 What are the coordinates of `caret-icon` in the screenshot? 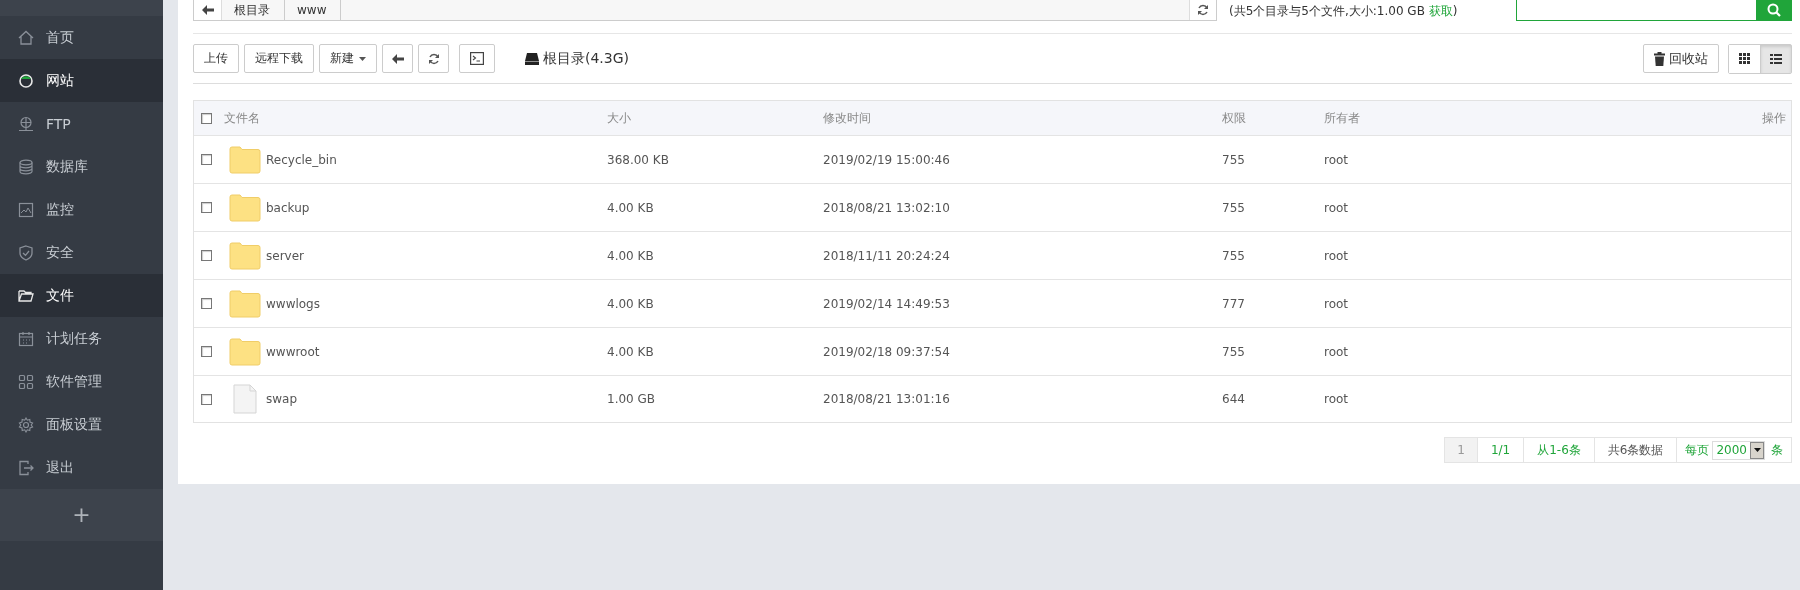 It's located at (362, 58).